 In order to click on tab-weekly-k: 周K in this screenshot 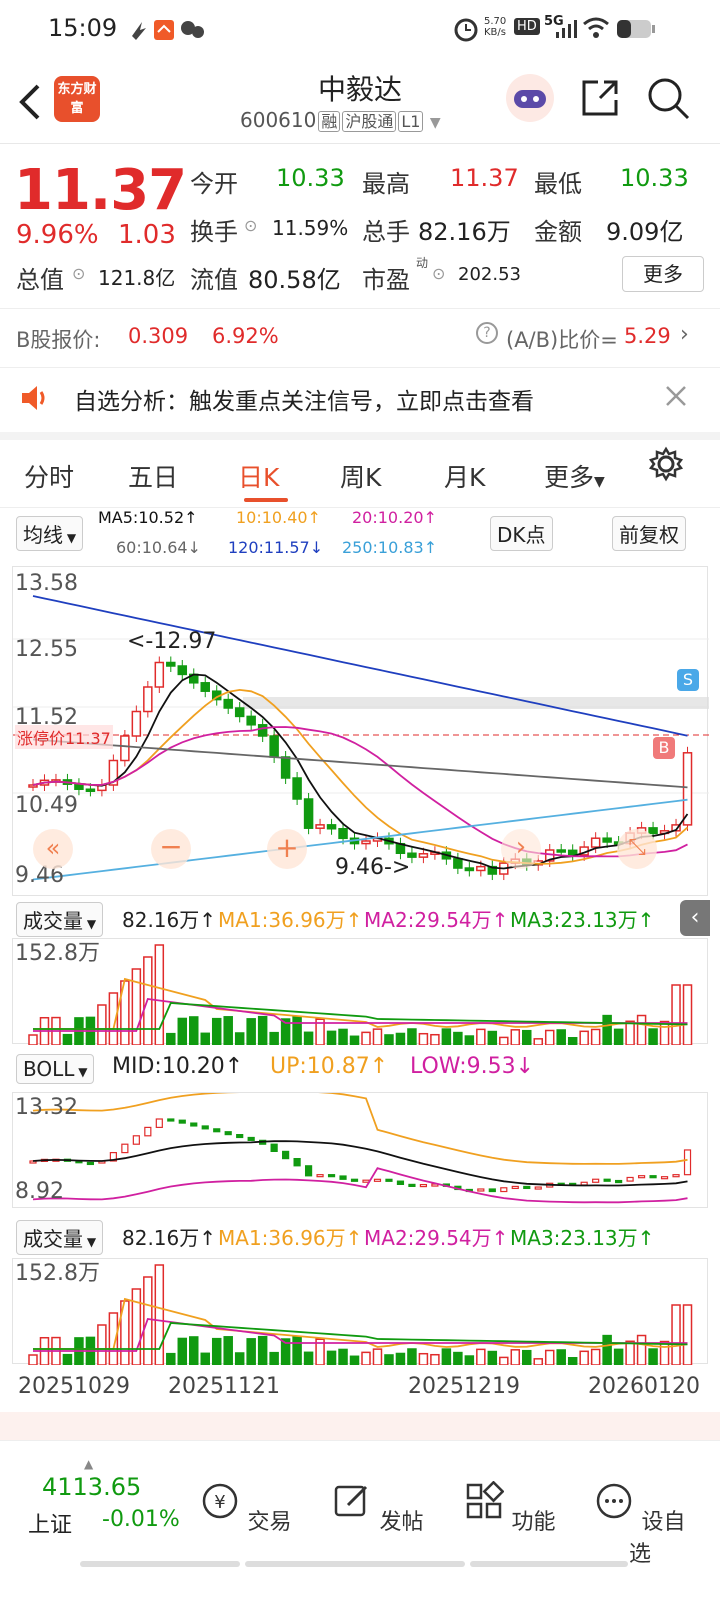, I will do `click(360, 476)`.